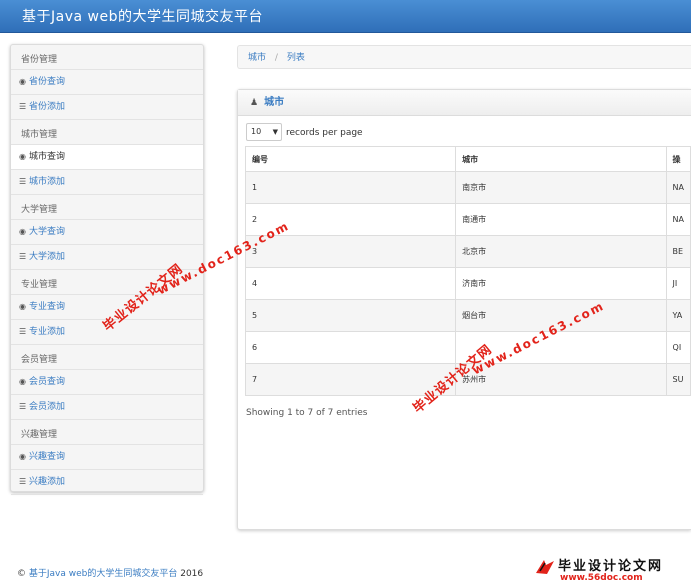 The height and width of the screenshot is (583, 691). Describe the element at coordinates (107, 207) in the screenshot. I see `sidebar-group-header: 大学管理` at that location.